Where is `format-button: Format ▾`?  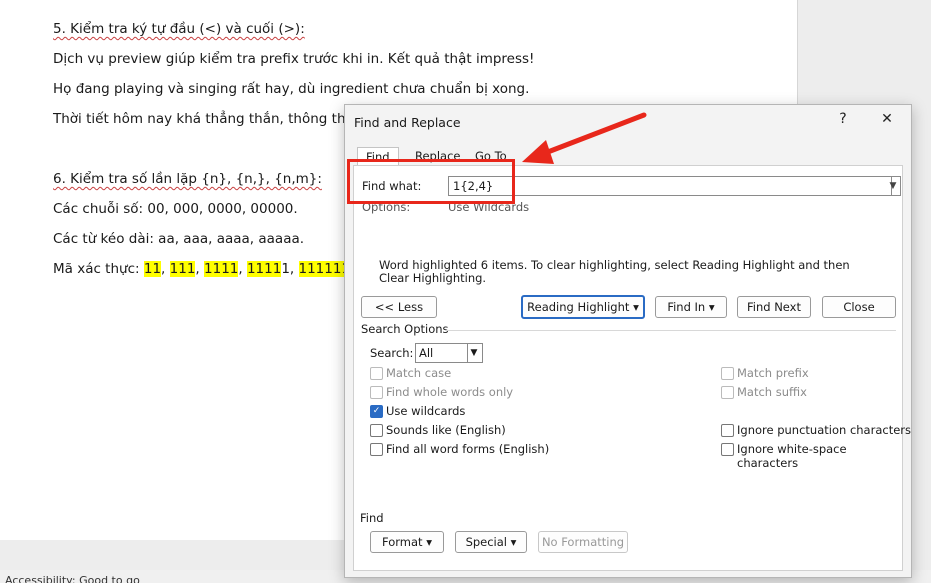 format-button: Format ▾ is located at coordinates (407, 542).